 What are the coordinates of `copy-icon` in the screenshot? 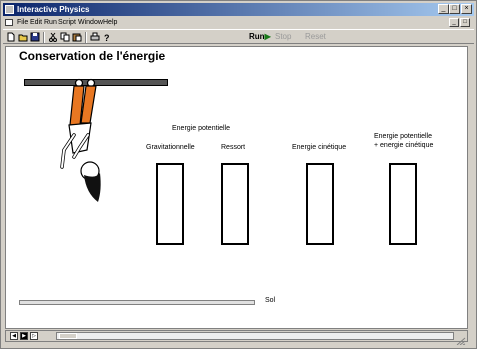 It's located at (65, 37).